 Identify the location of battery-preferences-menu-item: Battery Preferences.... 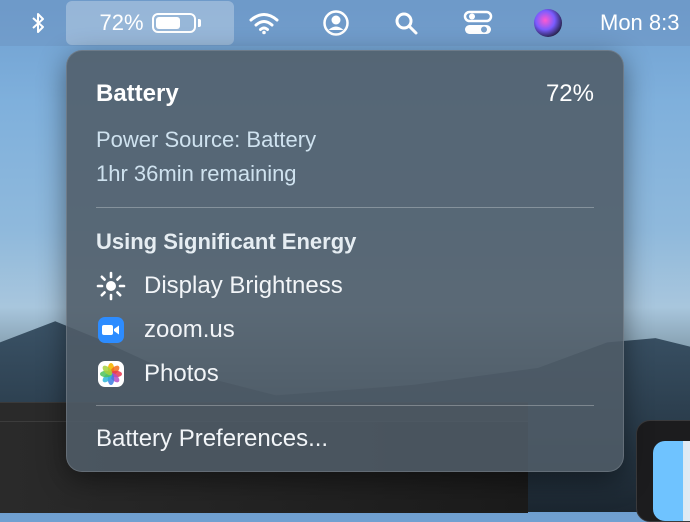
(212, 439).